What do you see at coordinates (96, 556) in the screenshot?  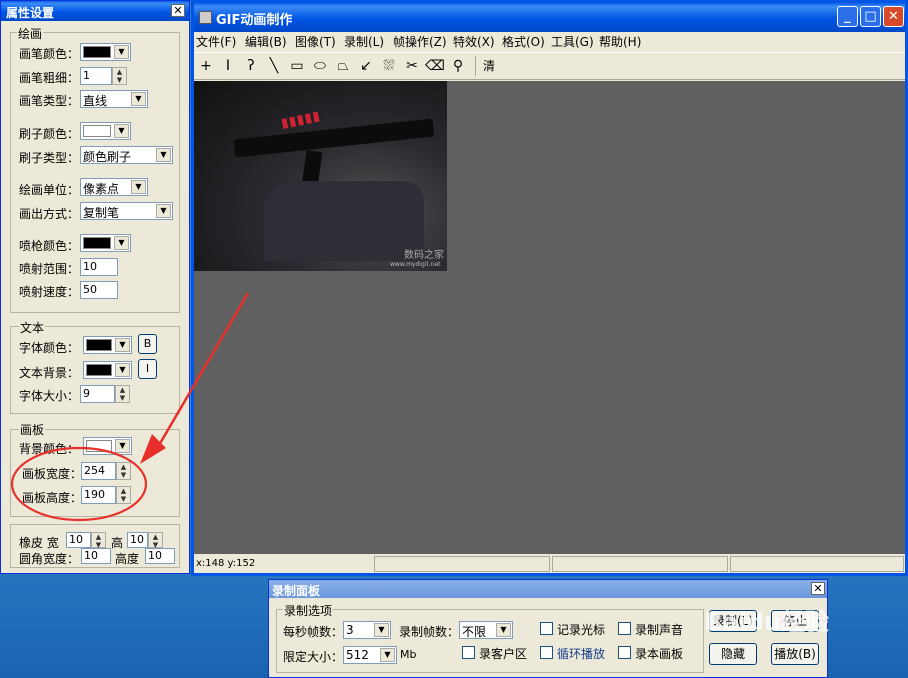 I see `corner-width-input: 10` at bounding box center [96, 556].